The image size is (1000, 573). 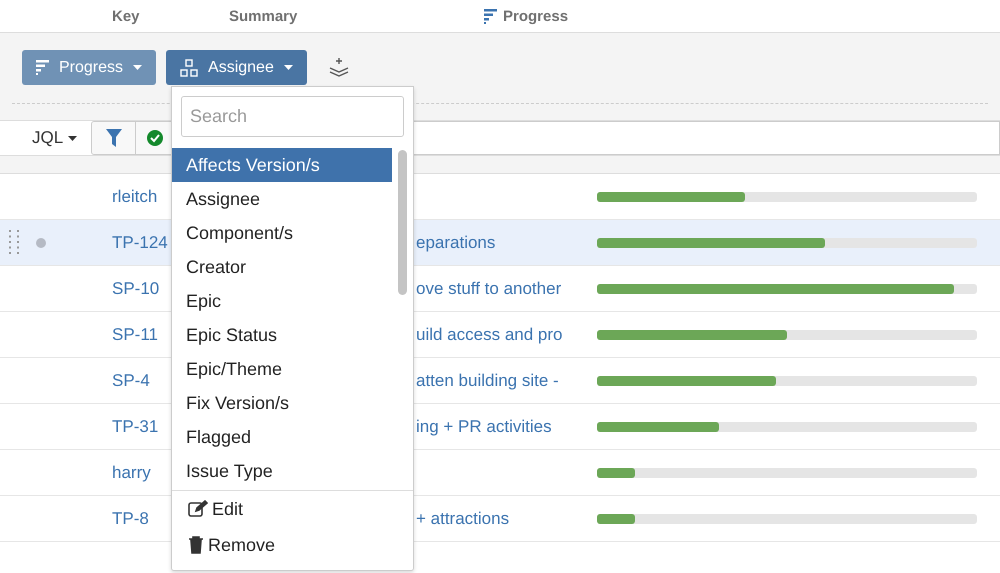 What do you see at coordinates (282, 335) in the screenshot?
I see `dropdown-item: Epic Status` at bounding box center [282, 335].